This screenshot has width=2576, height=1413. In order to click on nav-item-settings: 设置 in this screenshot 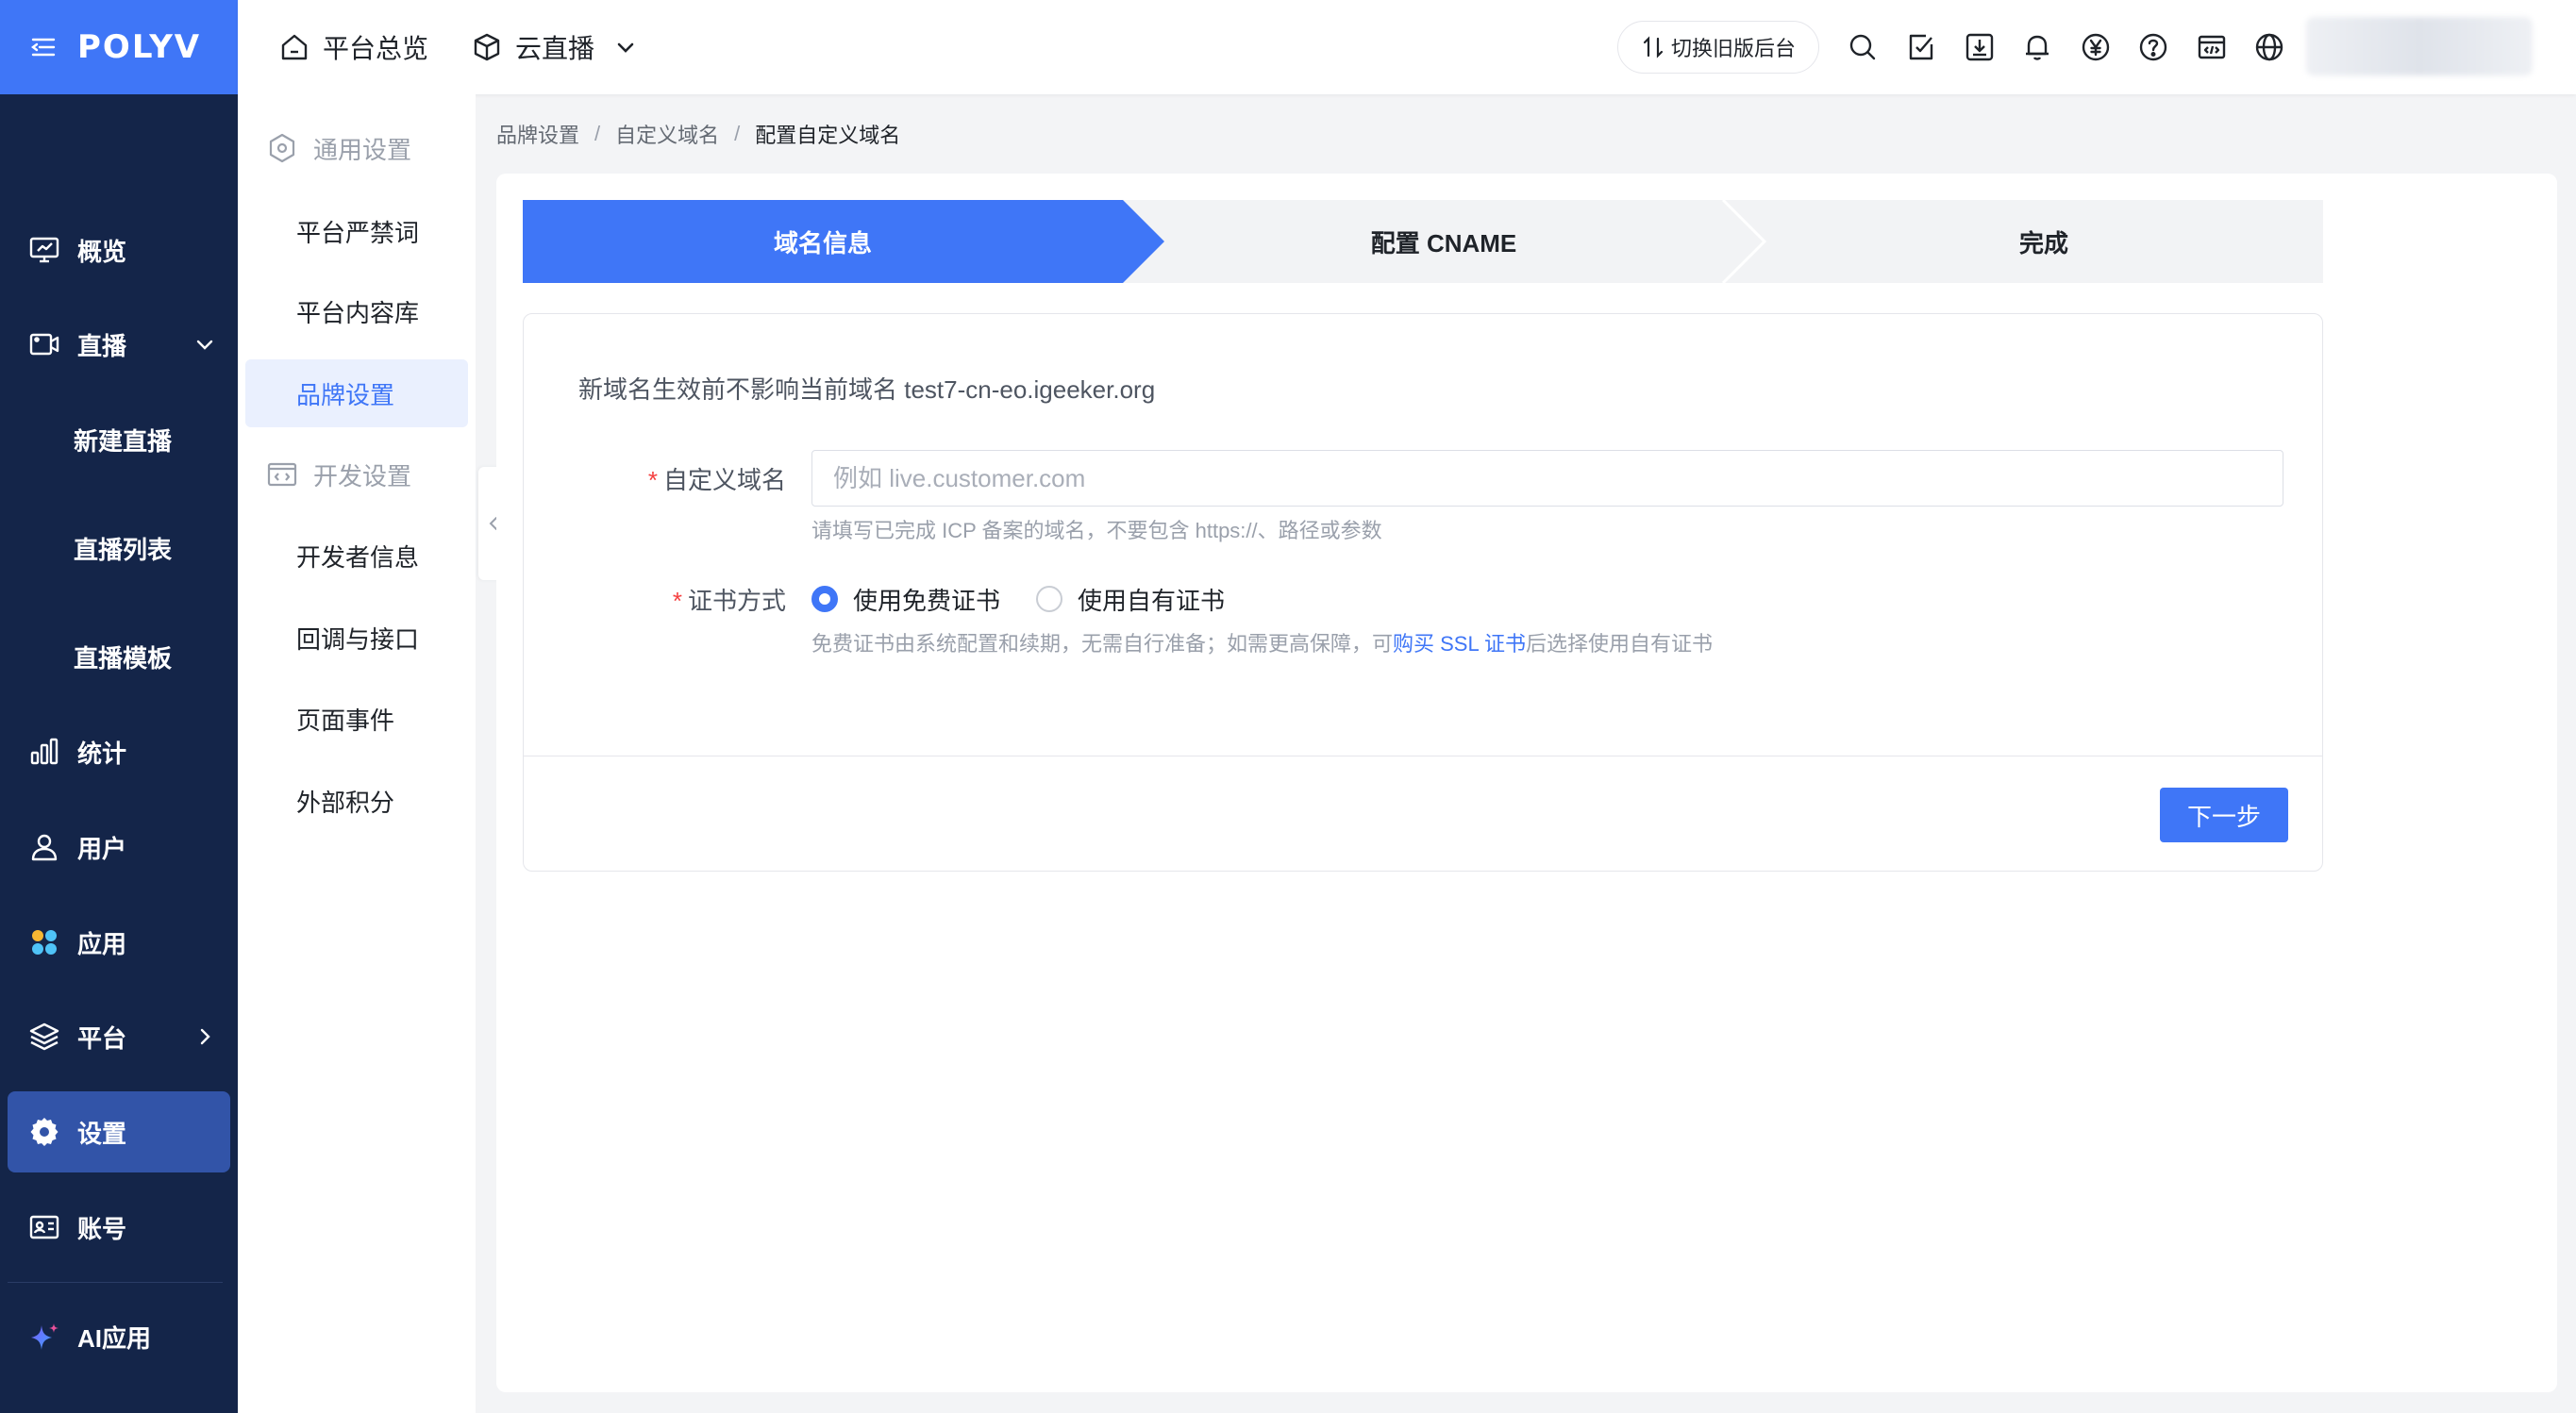, I will do `click(119, 1131)`.